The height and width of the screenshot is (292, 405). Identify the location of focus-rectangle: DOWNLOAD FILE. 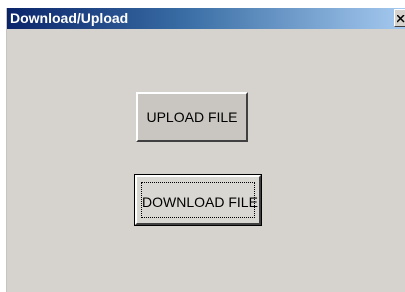
(199, 200).